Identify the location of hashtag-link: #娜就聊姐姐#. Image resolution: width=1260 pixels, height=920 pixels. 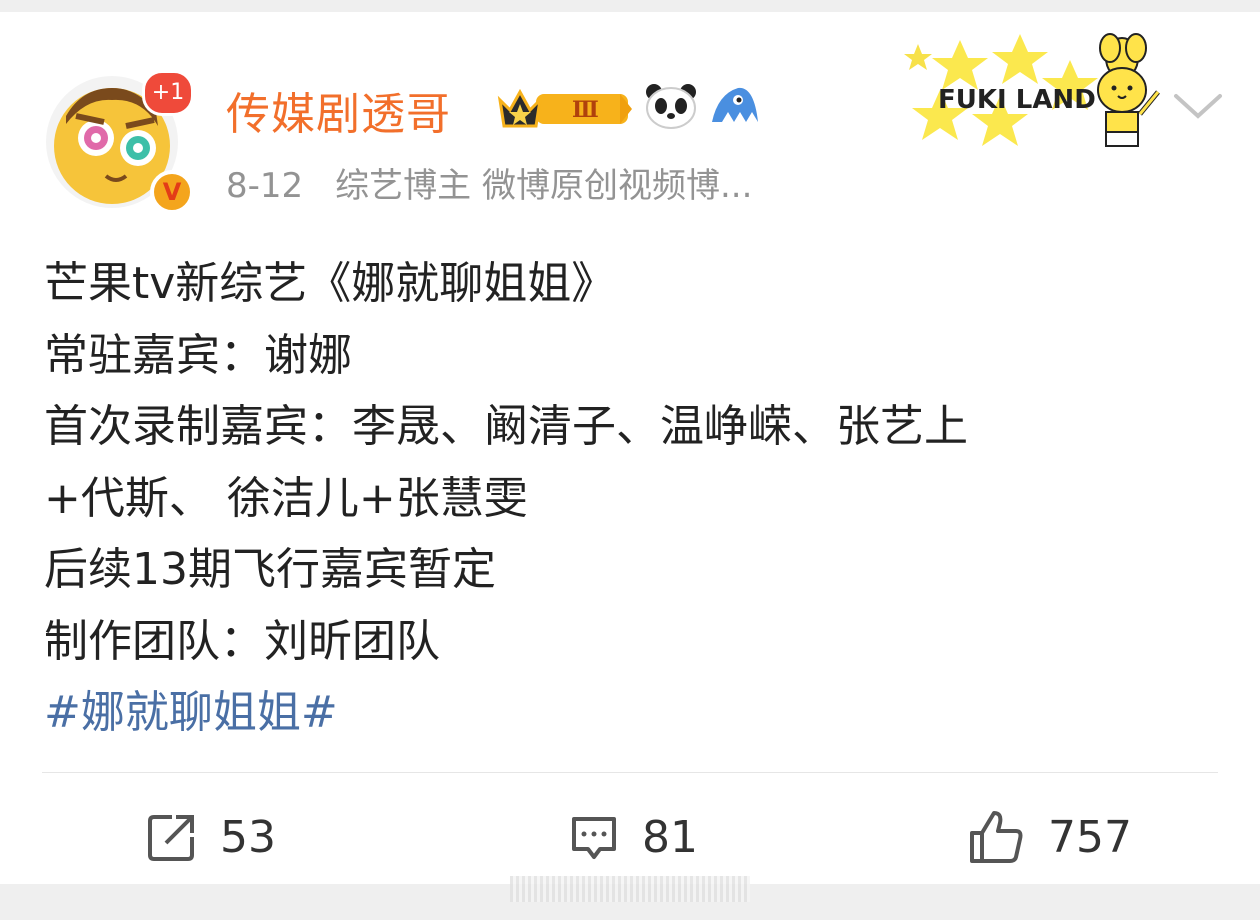
(634, 713).